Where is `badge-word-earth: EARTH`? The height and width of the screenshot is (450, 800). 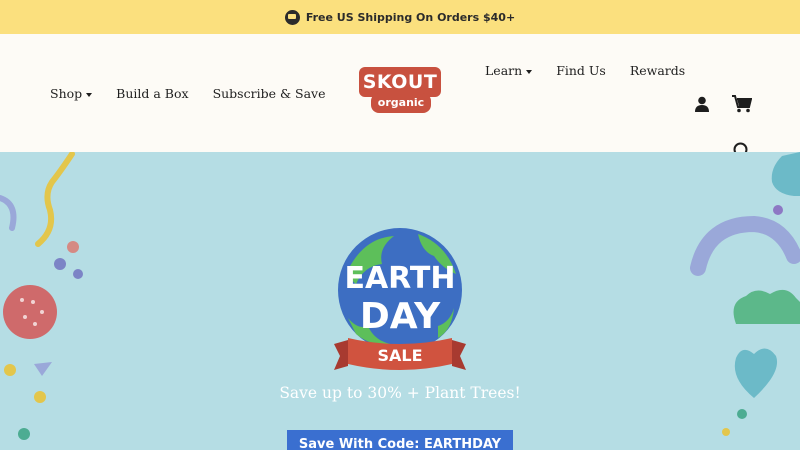 badge-word-earth: EARTH is located at coordinates (399, 278).